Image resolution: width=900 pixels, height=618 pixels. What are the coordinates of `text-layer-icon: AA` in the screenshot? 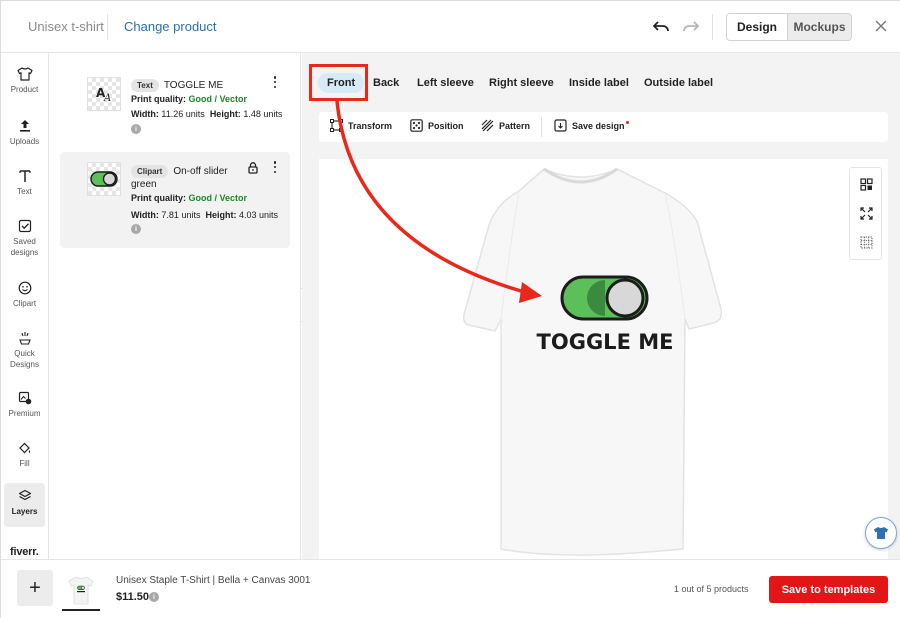 It's located at (103, 94).